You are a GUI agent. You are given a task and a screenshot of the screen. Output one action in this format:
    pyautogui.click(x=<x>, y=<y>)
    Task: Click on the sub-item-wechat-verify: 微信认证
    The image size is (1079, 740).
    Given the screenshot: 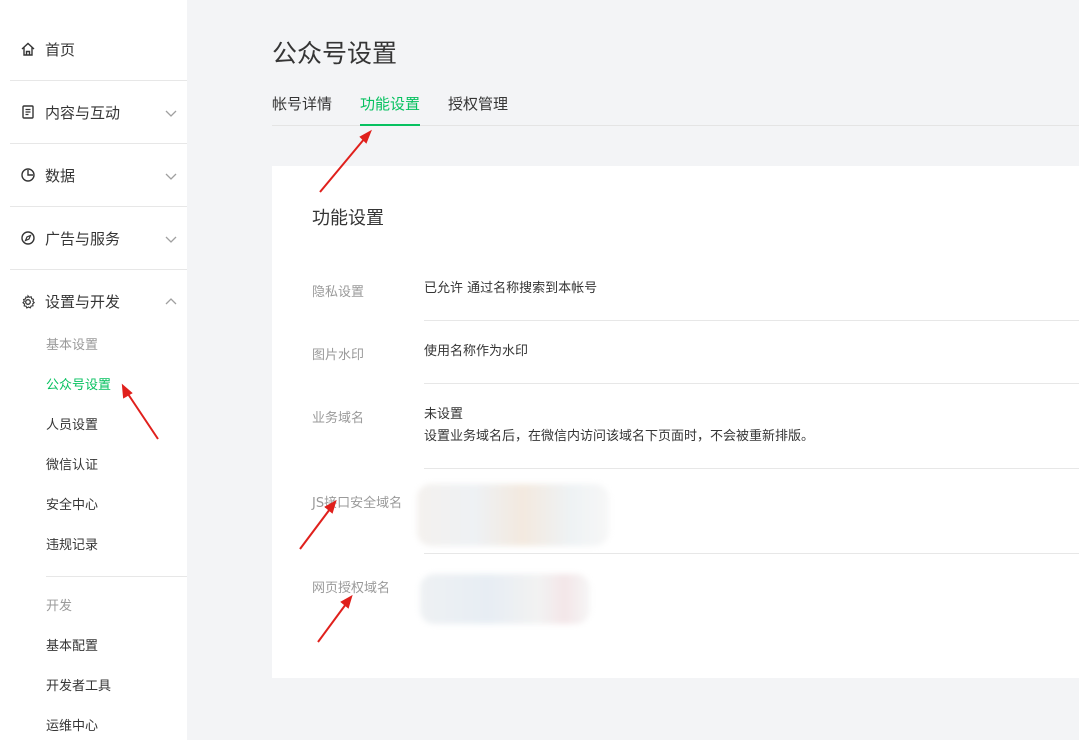 What is the action you would take?
    pyautogui.click(x=72, y=466)
    